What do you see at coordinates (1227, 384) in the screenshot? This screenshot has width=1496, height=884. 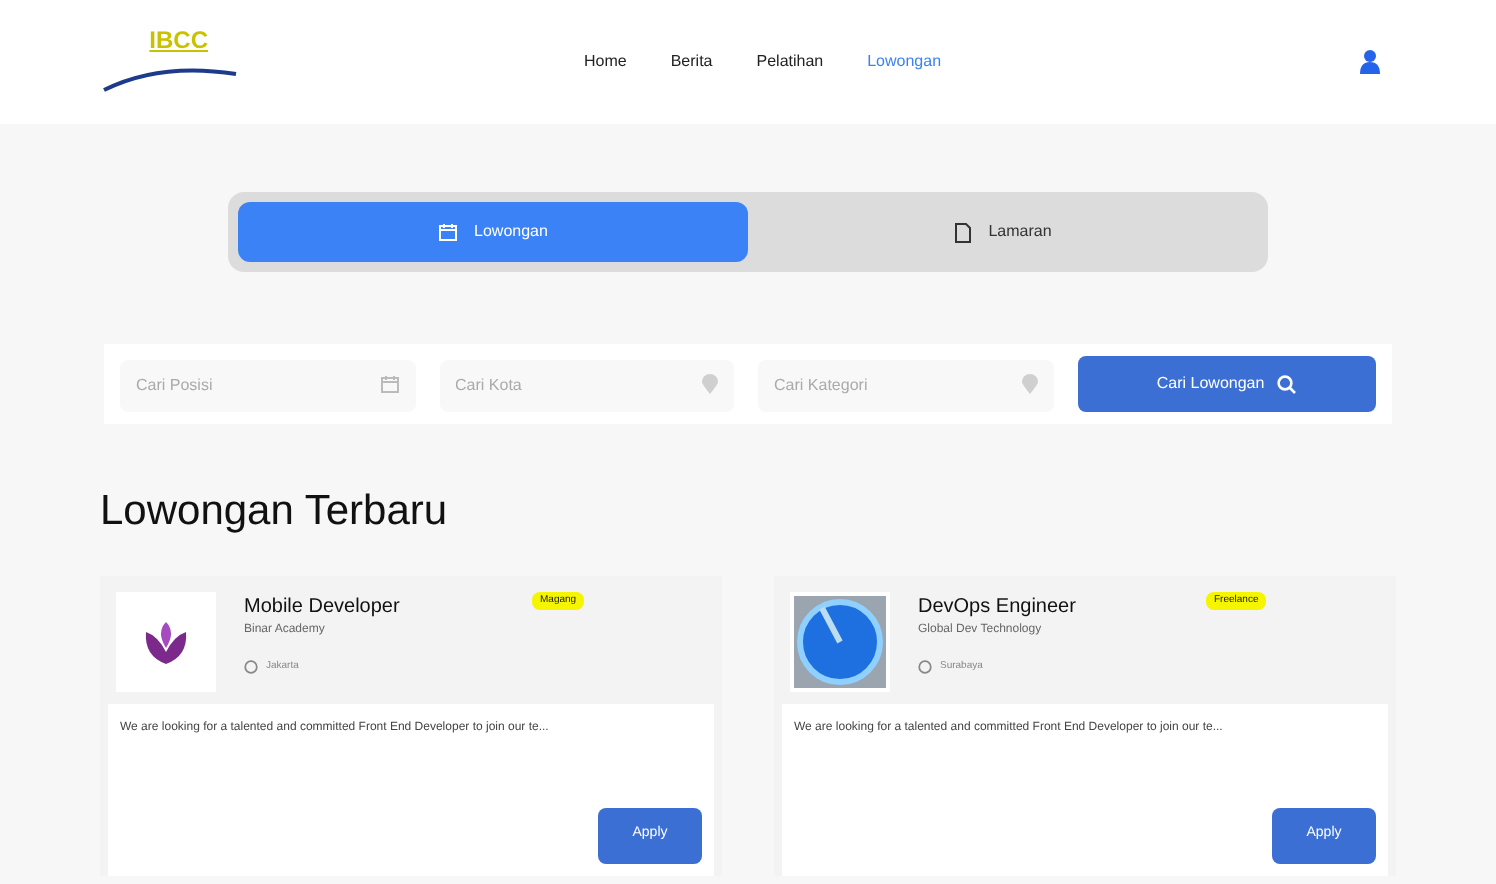 I see `search-button: Cari Lowongan` at bounding box center [1227, 384].